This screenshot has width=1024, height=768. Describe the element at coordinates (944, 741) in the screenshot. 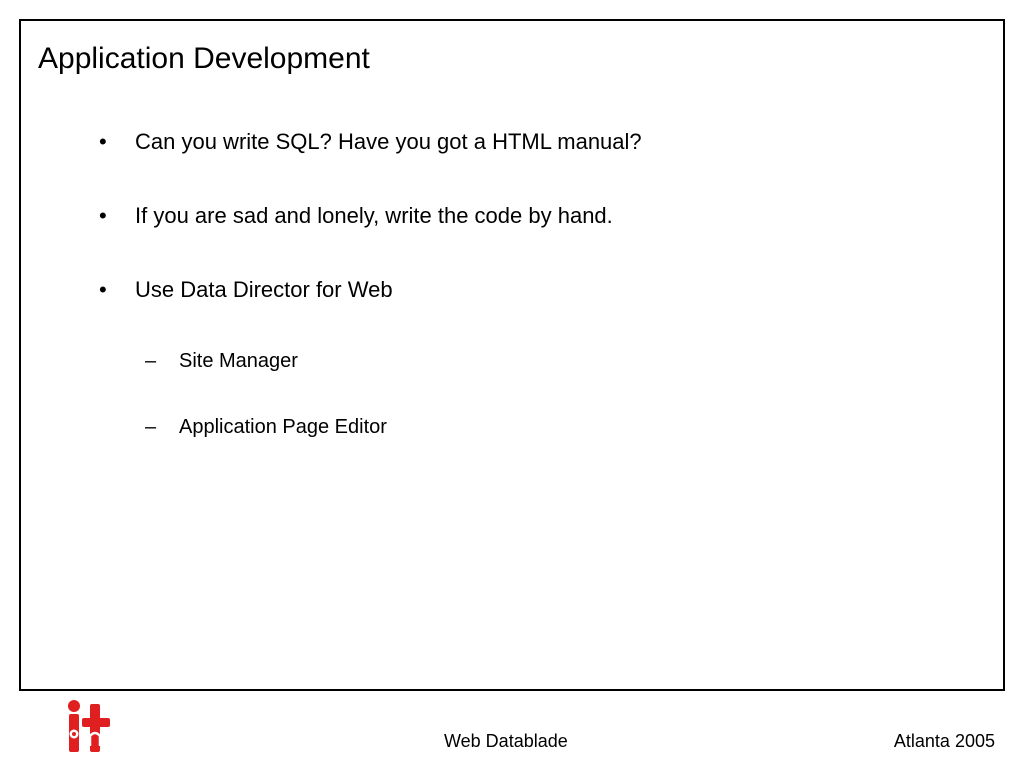

I see `footer-right-text: Atlanta 2005` at that location.